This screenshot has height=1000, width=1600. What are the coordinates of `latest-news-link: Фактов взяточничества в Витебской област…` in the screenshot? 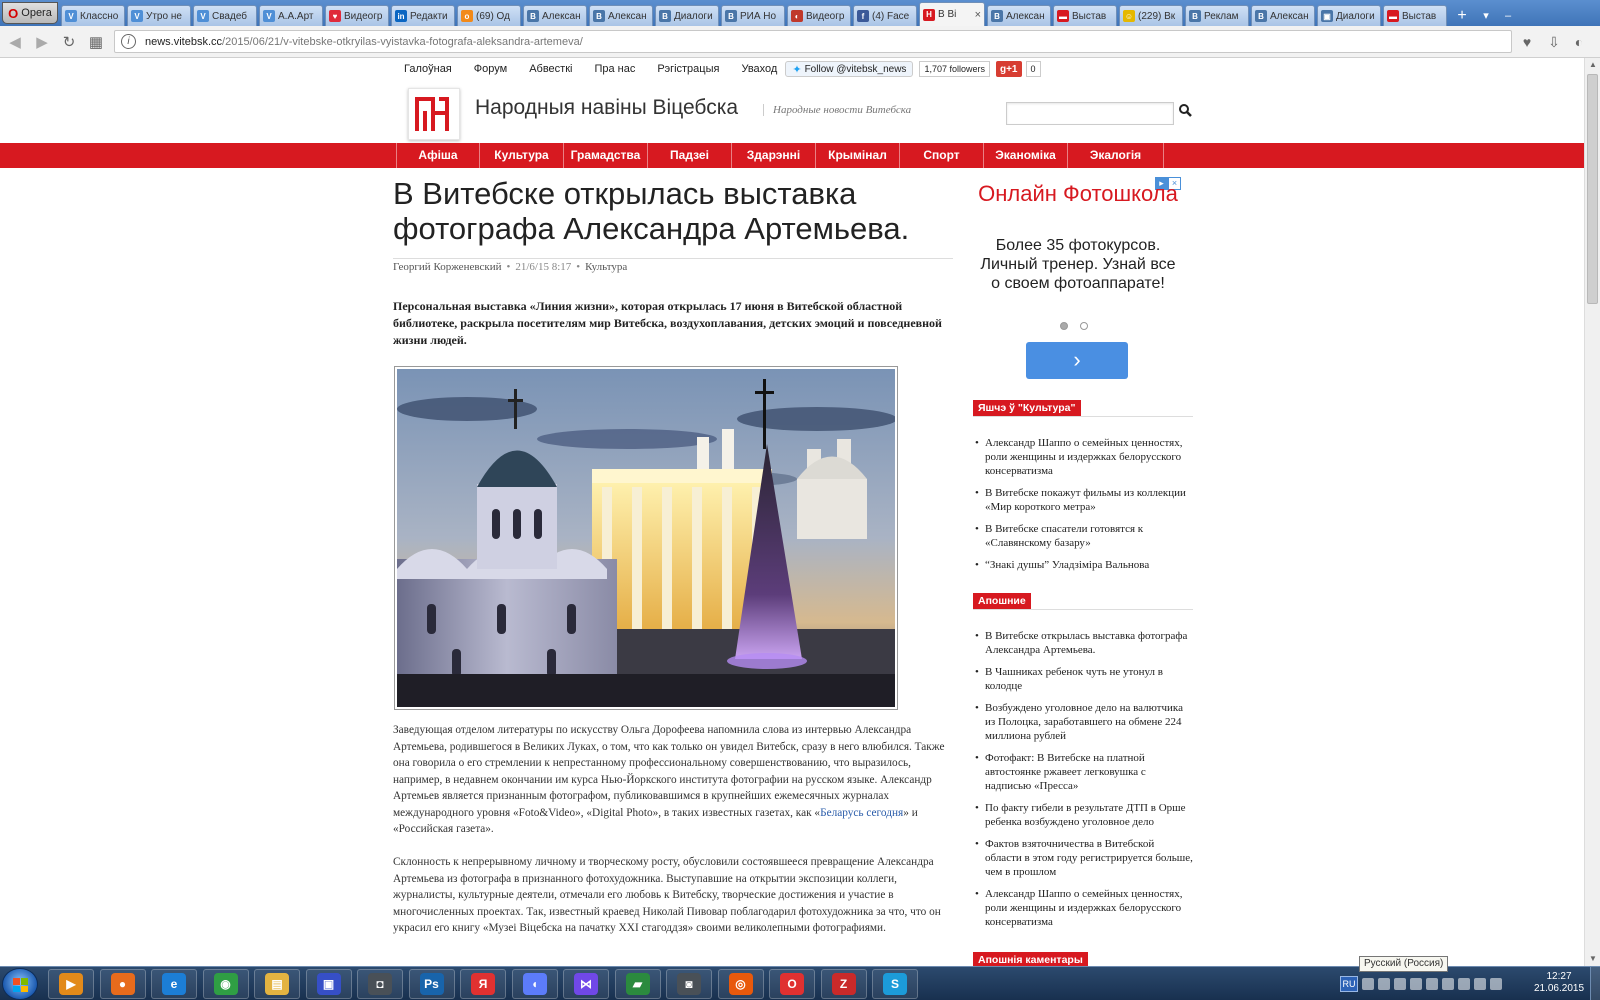 It's located at (1083, 858).